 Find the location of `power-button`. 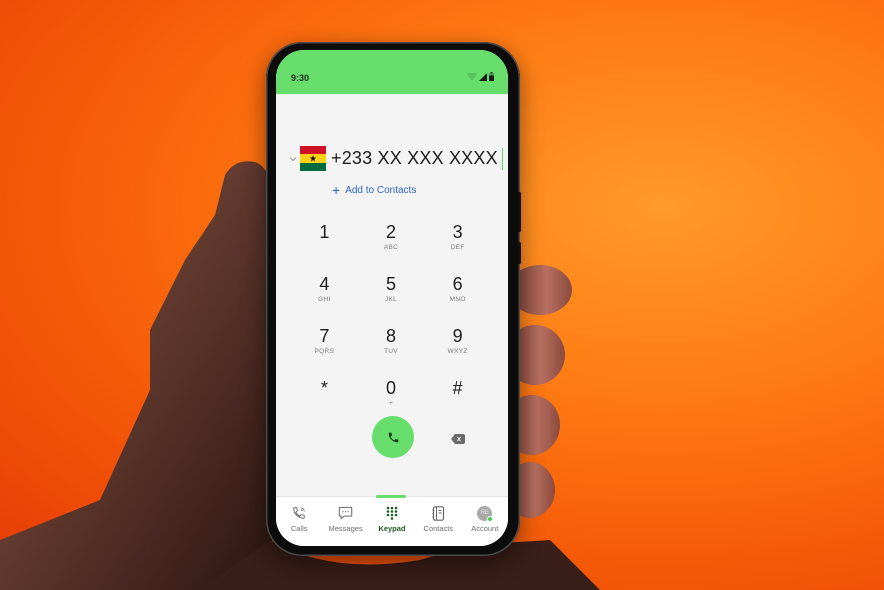

power-button is located at coordinates (519, 253).